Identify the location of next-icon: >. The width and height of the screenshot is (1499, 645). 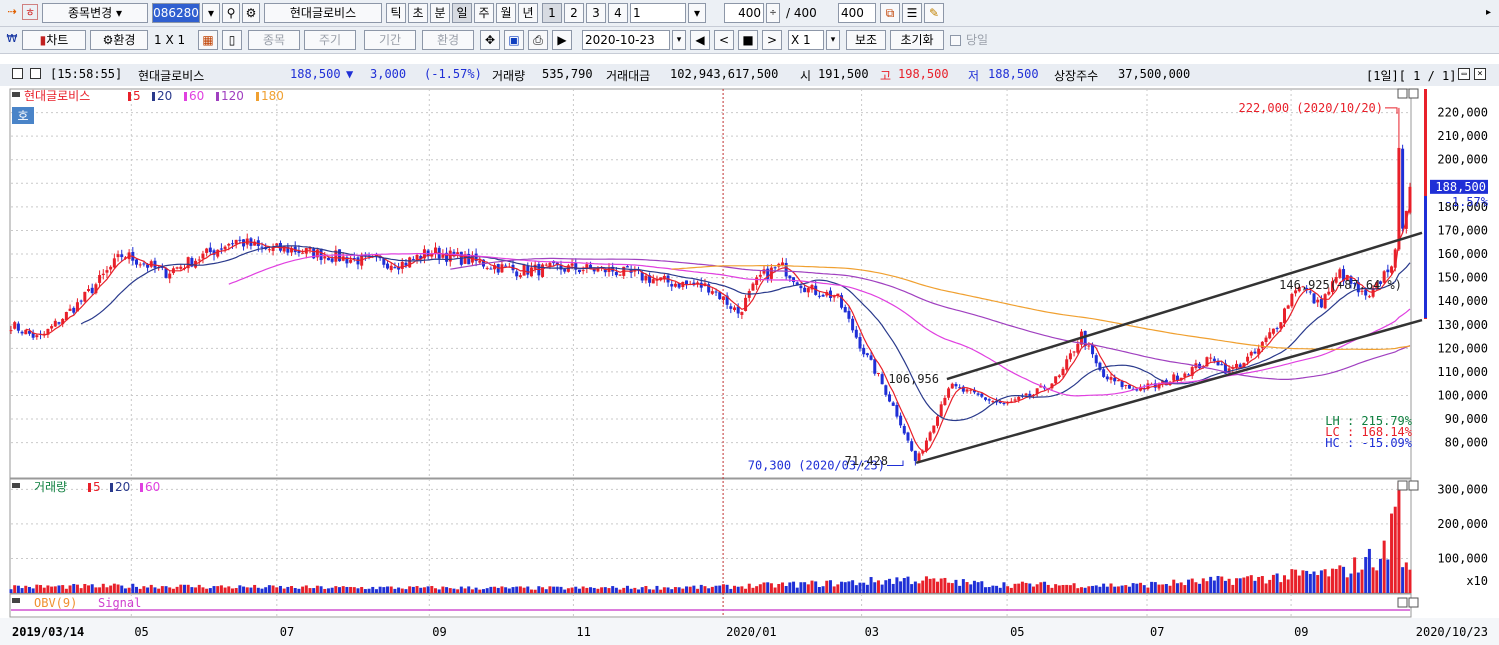
(772, 40).